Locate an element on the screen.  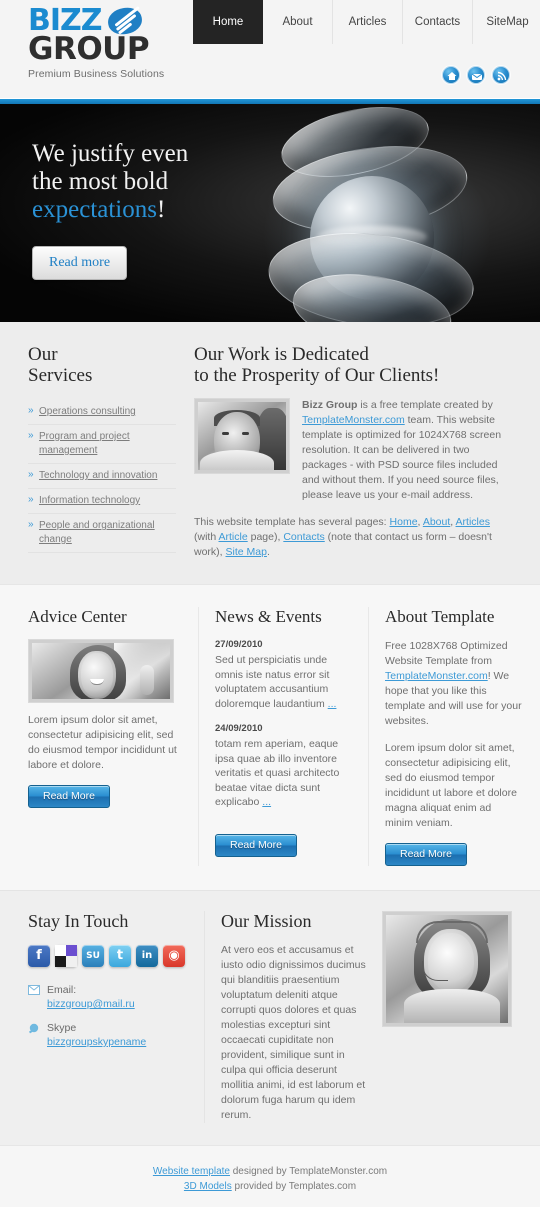
list-item: People and organizational change is located at coordinates (102, 533).